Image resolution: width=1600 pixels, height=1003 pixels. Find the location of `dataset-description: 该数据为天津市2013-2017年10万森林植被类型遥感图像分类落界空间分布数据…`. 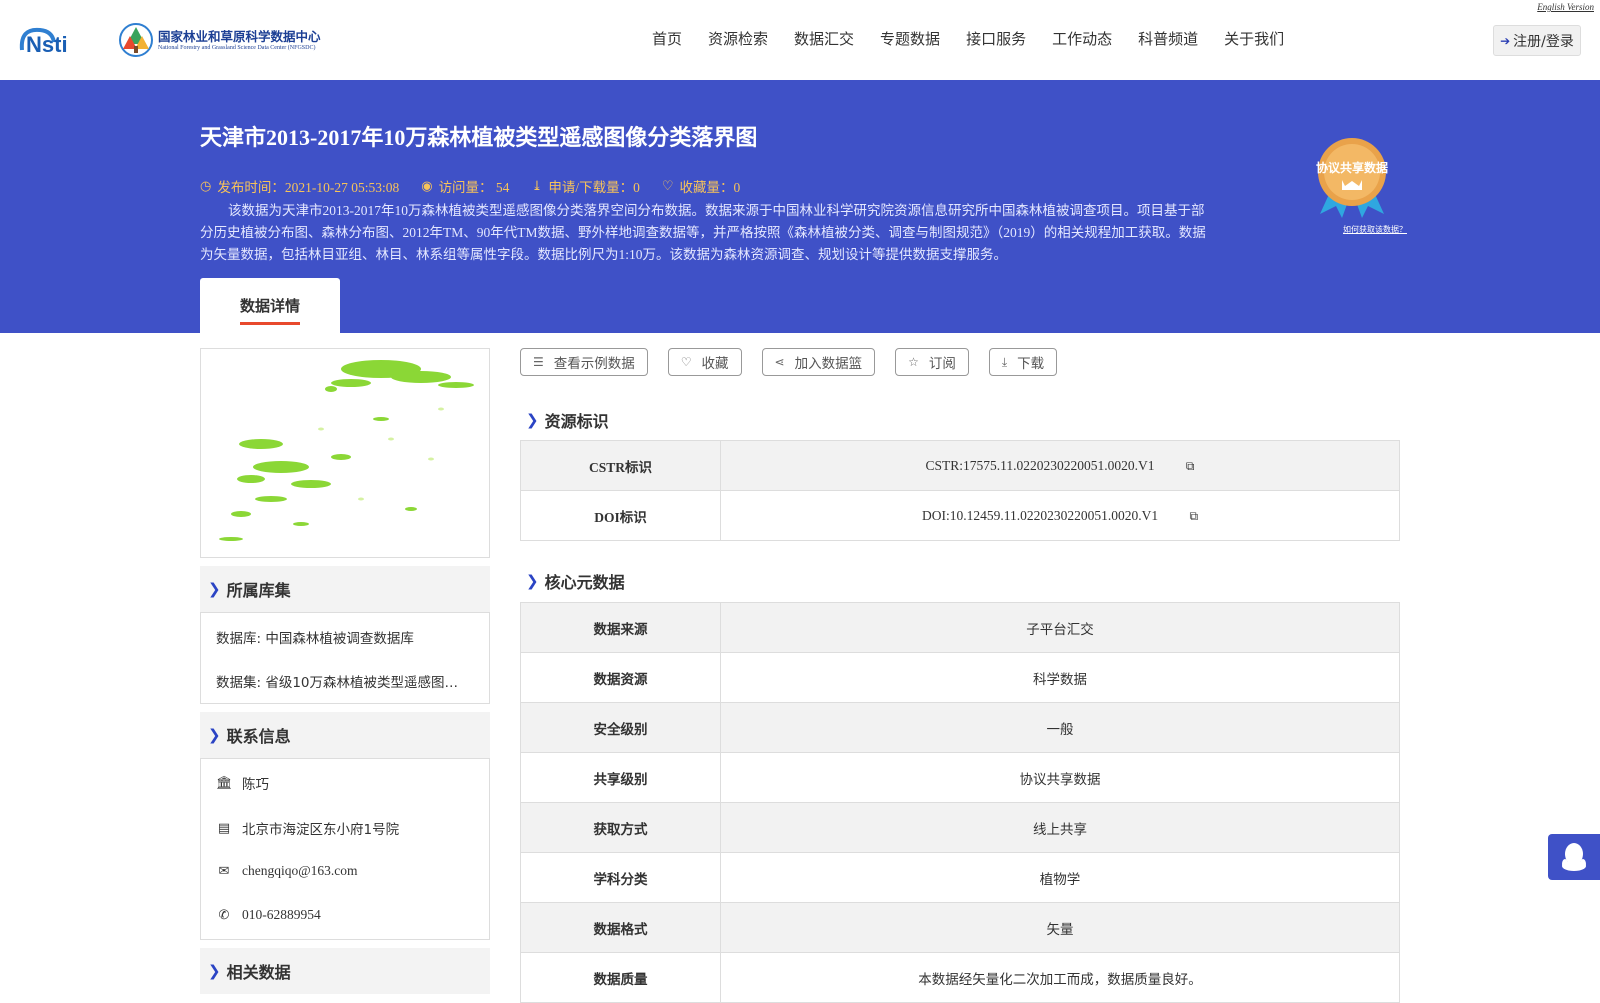

dataset-description: 该数据为天津市2013-2017年10万森林植被类型遥感图像分类落界空间分布数据… is located at coordinates (703, 232).